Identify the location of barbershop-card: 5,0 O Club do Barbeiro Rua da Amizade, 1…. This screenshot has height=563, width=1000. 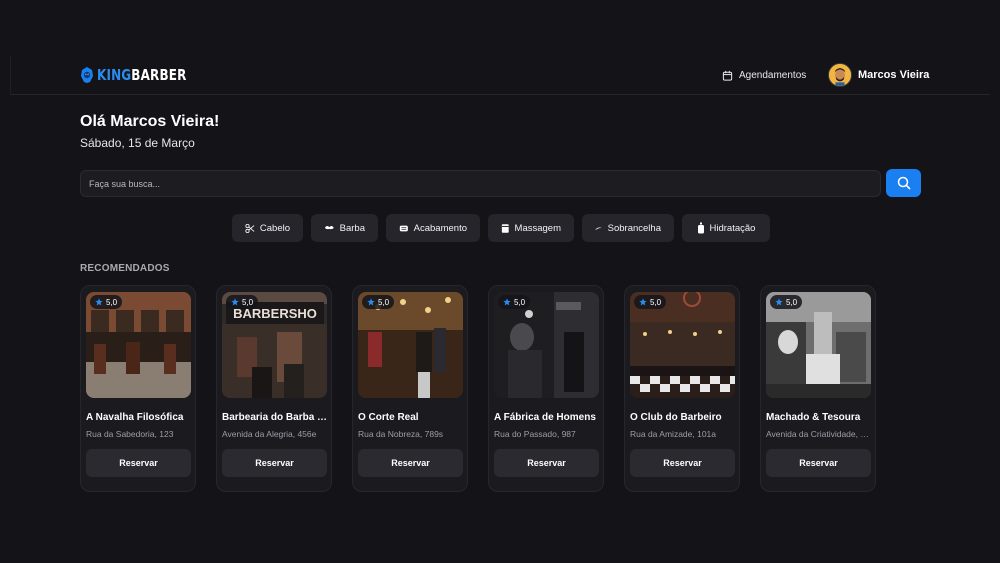
(682, 388).